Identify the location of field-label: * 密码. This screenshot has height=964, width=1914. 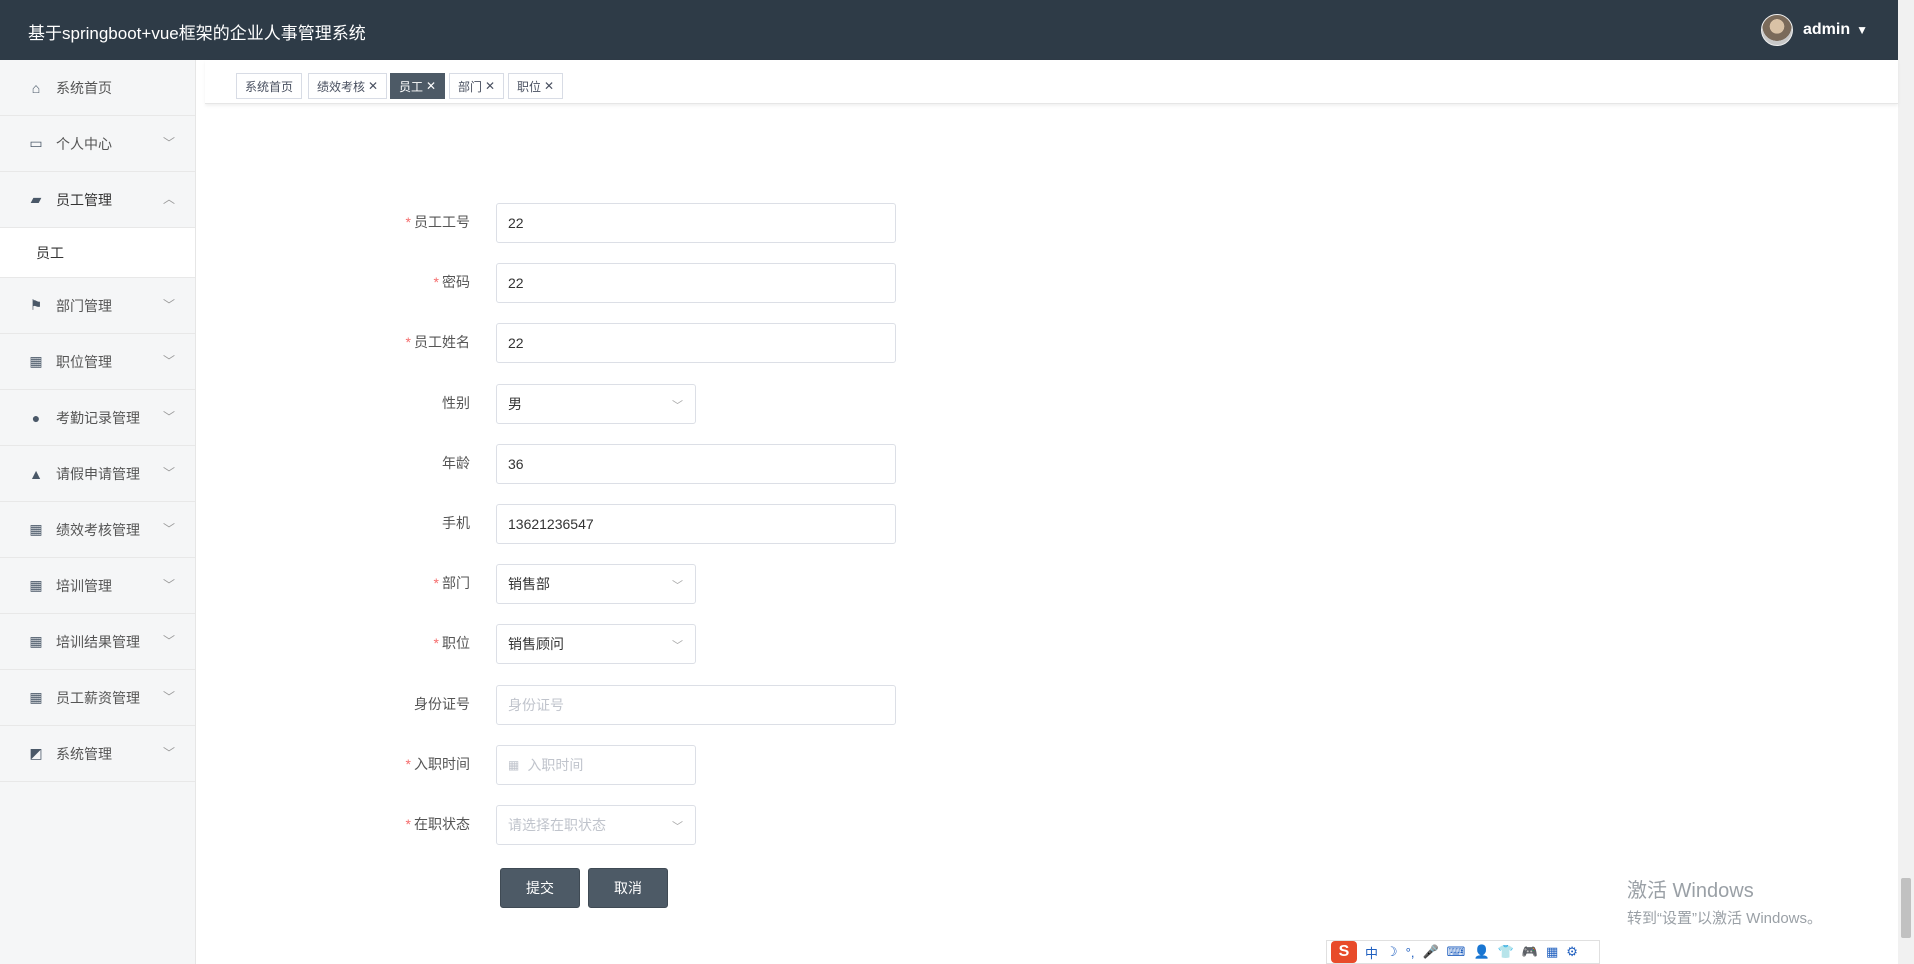
(451, 282).